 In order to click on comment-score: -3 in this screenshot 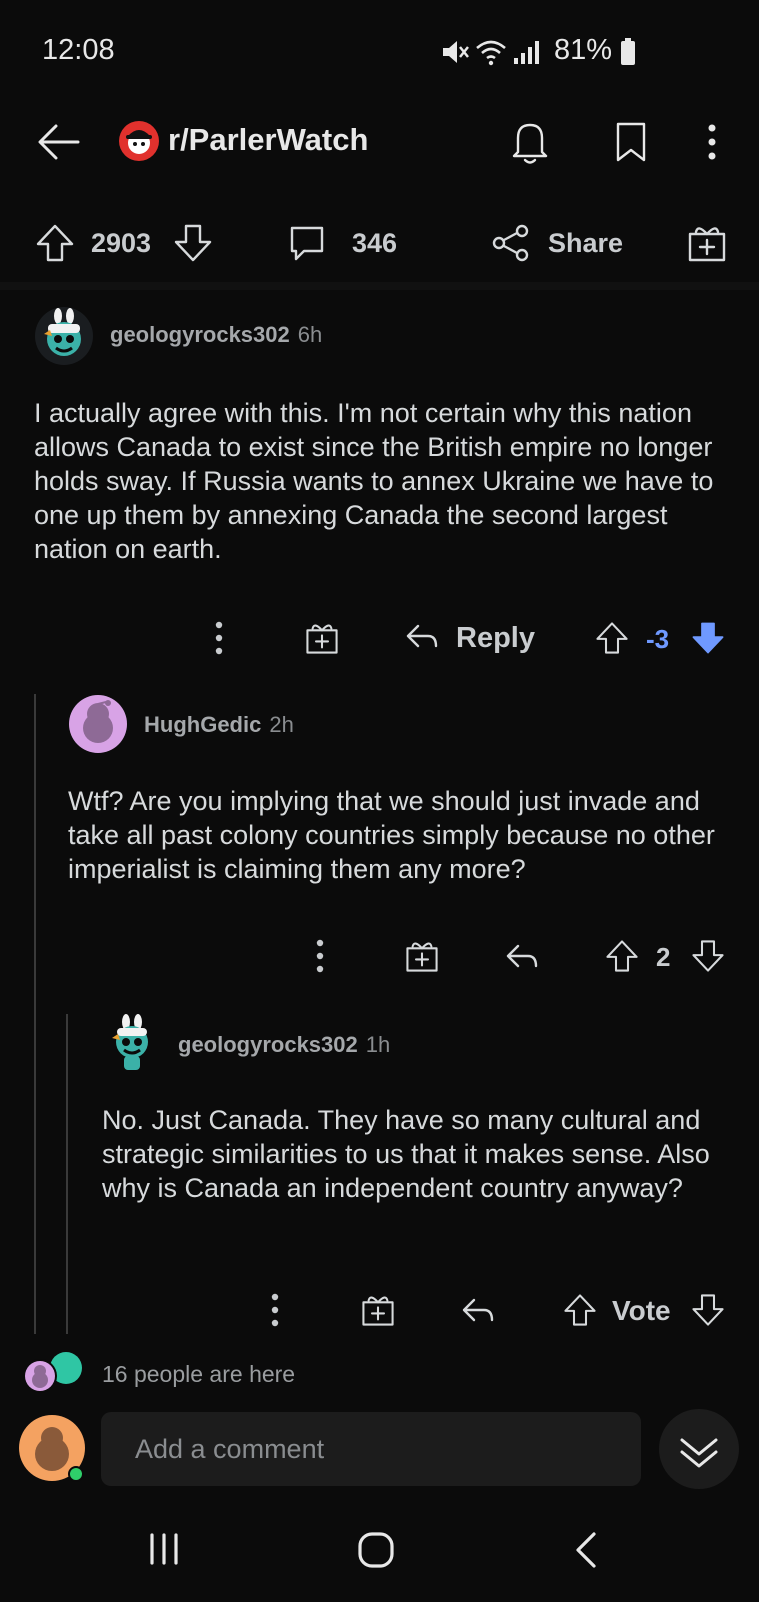, I will do `click(658, 639)`.